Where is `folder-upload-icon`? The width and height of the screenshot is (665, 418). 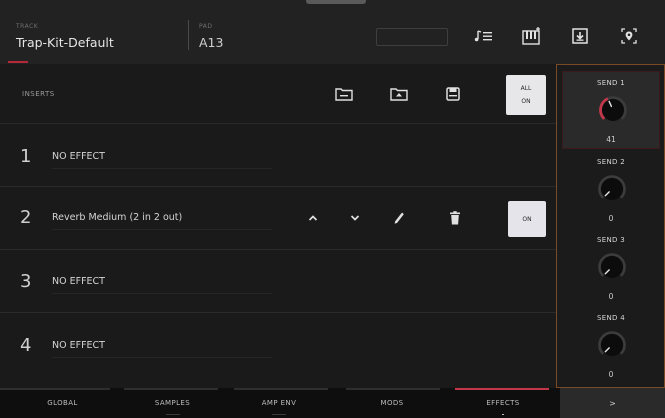
folder-upload-icon is located at coordinates (399, 94).